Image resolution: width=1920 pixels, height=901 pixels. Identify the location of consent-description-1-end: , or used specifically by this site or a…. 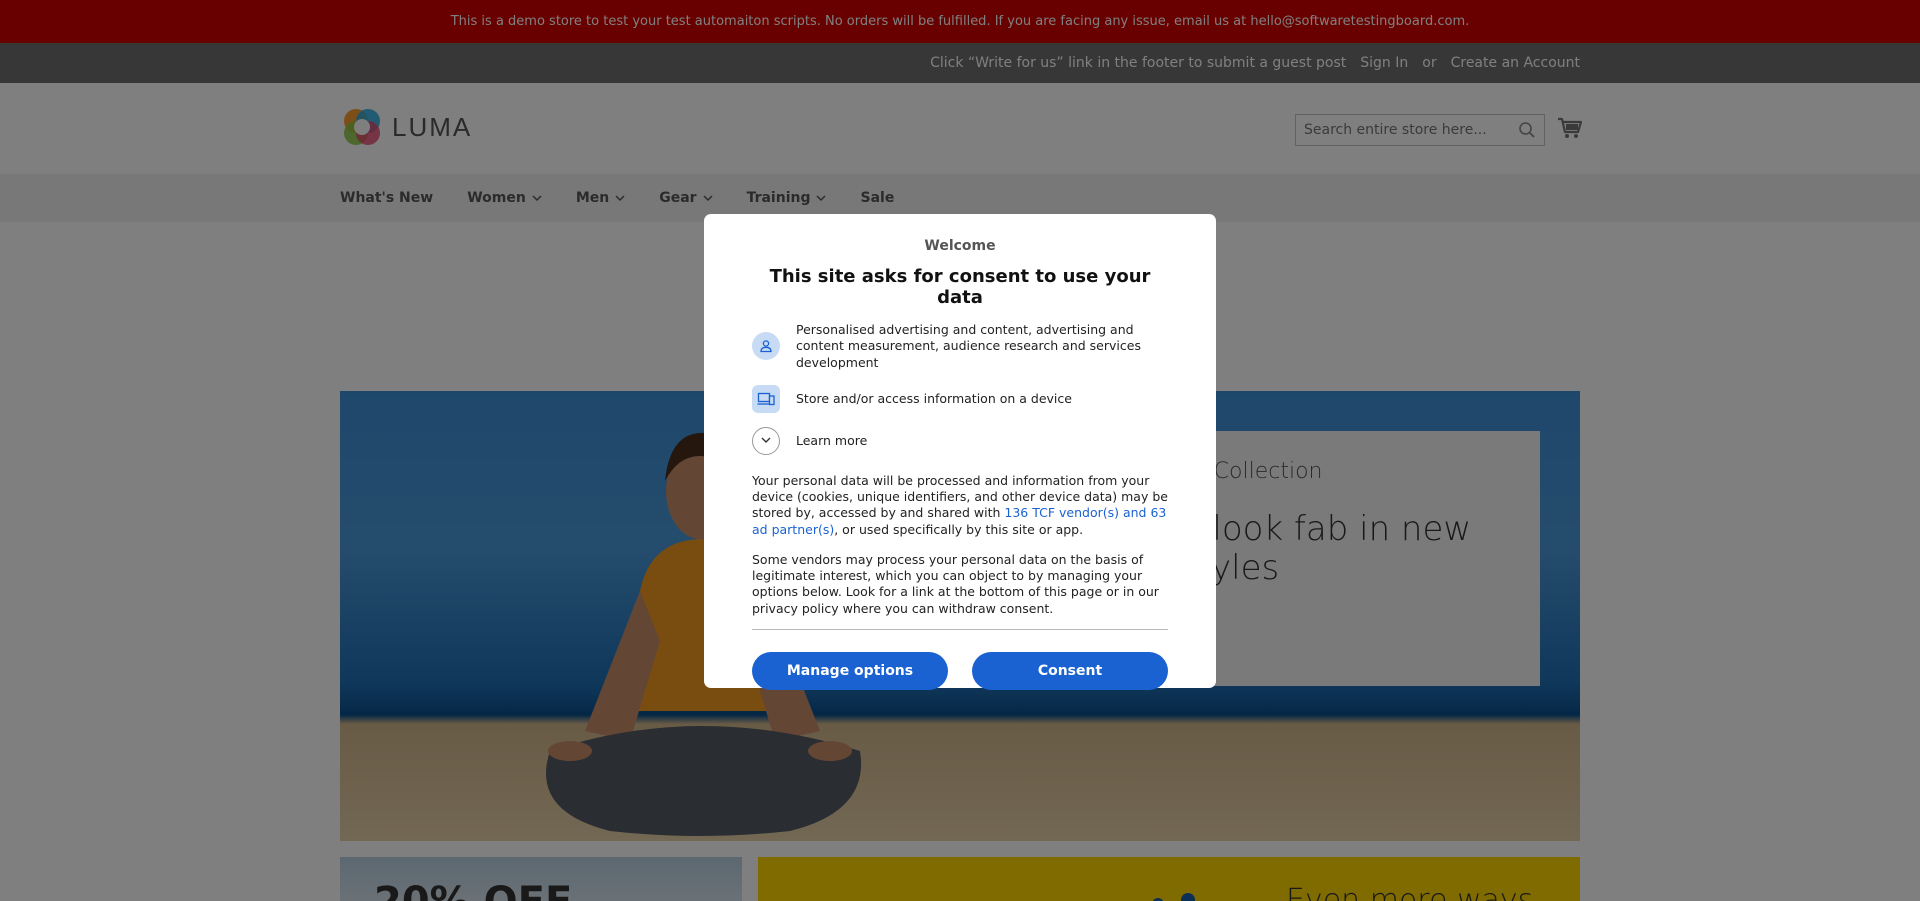
(959, 529).